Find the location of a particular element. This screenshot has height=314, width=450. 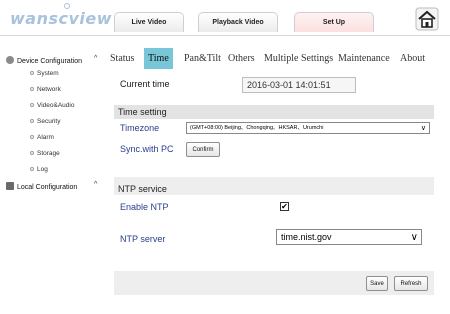

refresh-button: Refresh is located at coordinates (411, 283).